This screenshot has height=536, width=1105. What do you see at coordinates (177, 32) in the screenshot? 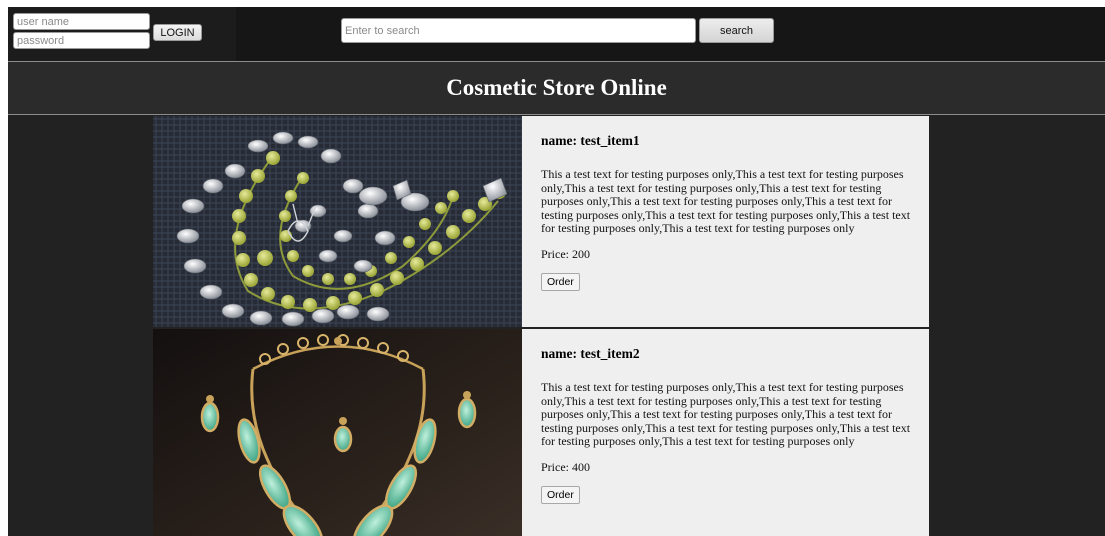
I see `login-button: LOGIN` at bounding box center [177, 32].